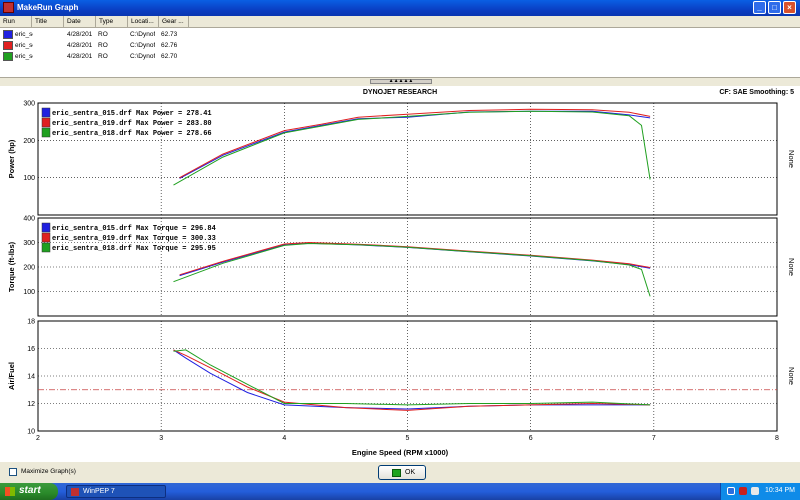 Image resolution: width=800 pixels, height=500 pixels. What do you see at coordinates (48, 22) in the screenshot?
I see `col-header-title: Title` at bounding box center [48, 22].